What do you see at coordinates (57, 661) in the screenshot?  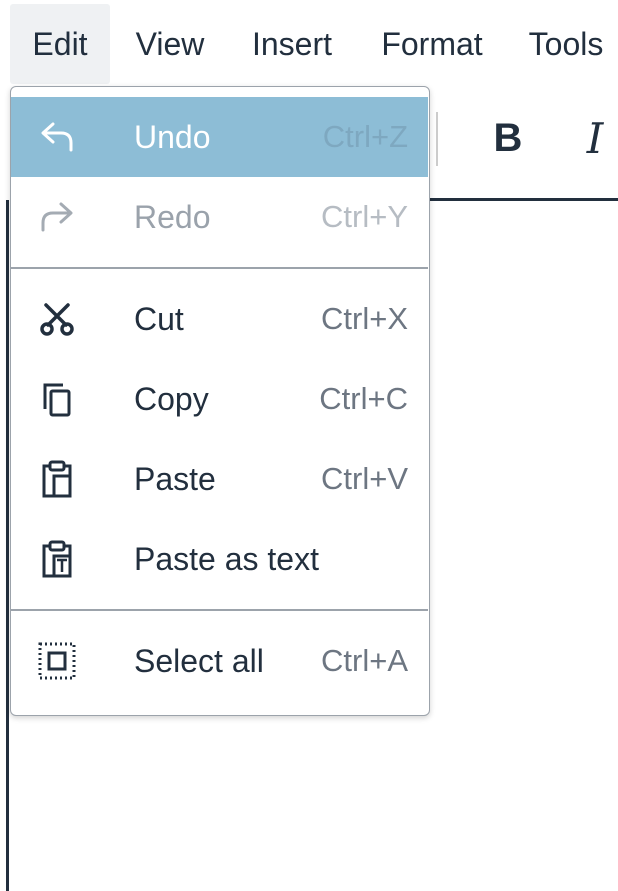 I see `select-all-icon` at bounding box center [57, 661].